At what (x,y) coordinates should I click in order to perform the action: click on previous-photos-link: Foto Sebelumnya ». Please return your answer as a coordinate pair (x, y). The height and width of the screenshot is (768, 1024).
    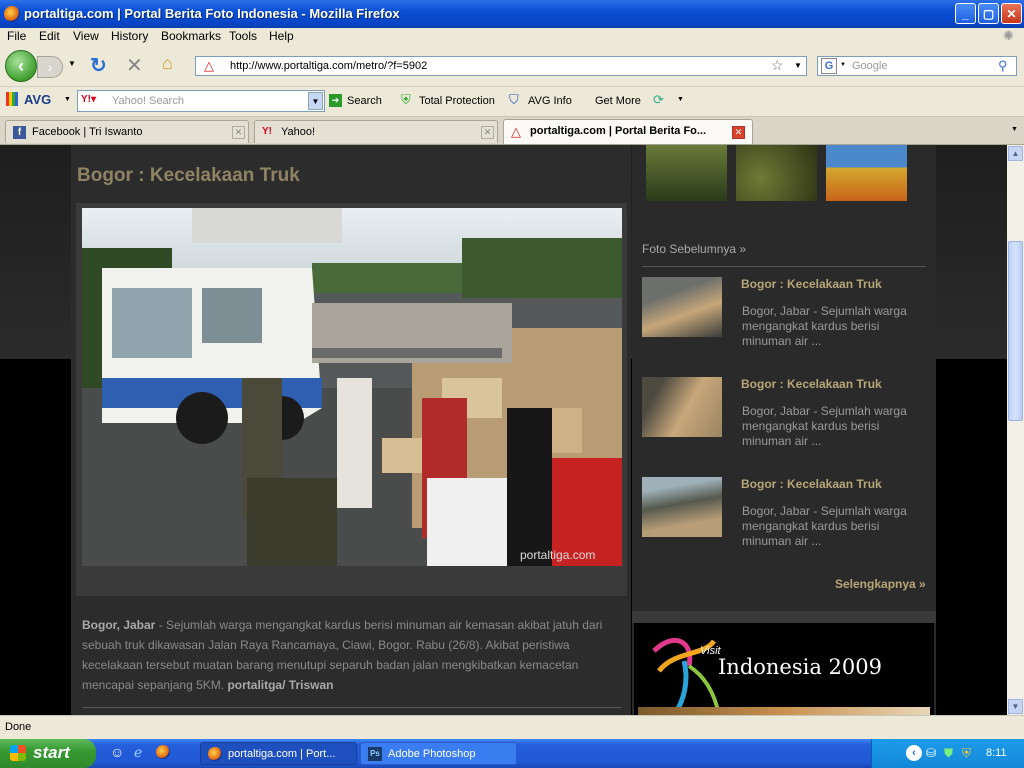
    Looking at the image, I should click on (694, 249).